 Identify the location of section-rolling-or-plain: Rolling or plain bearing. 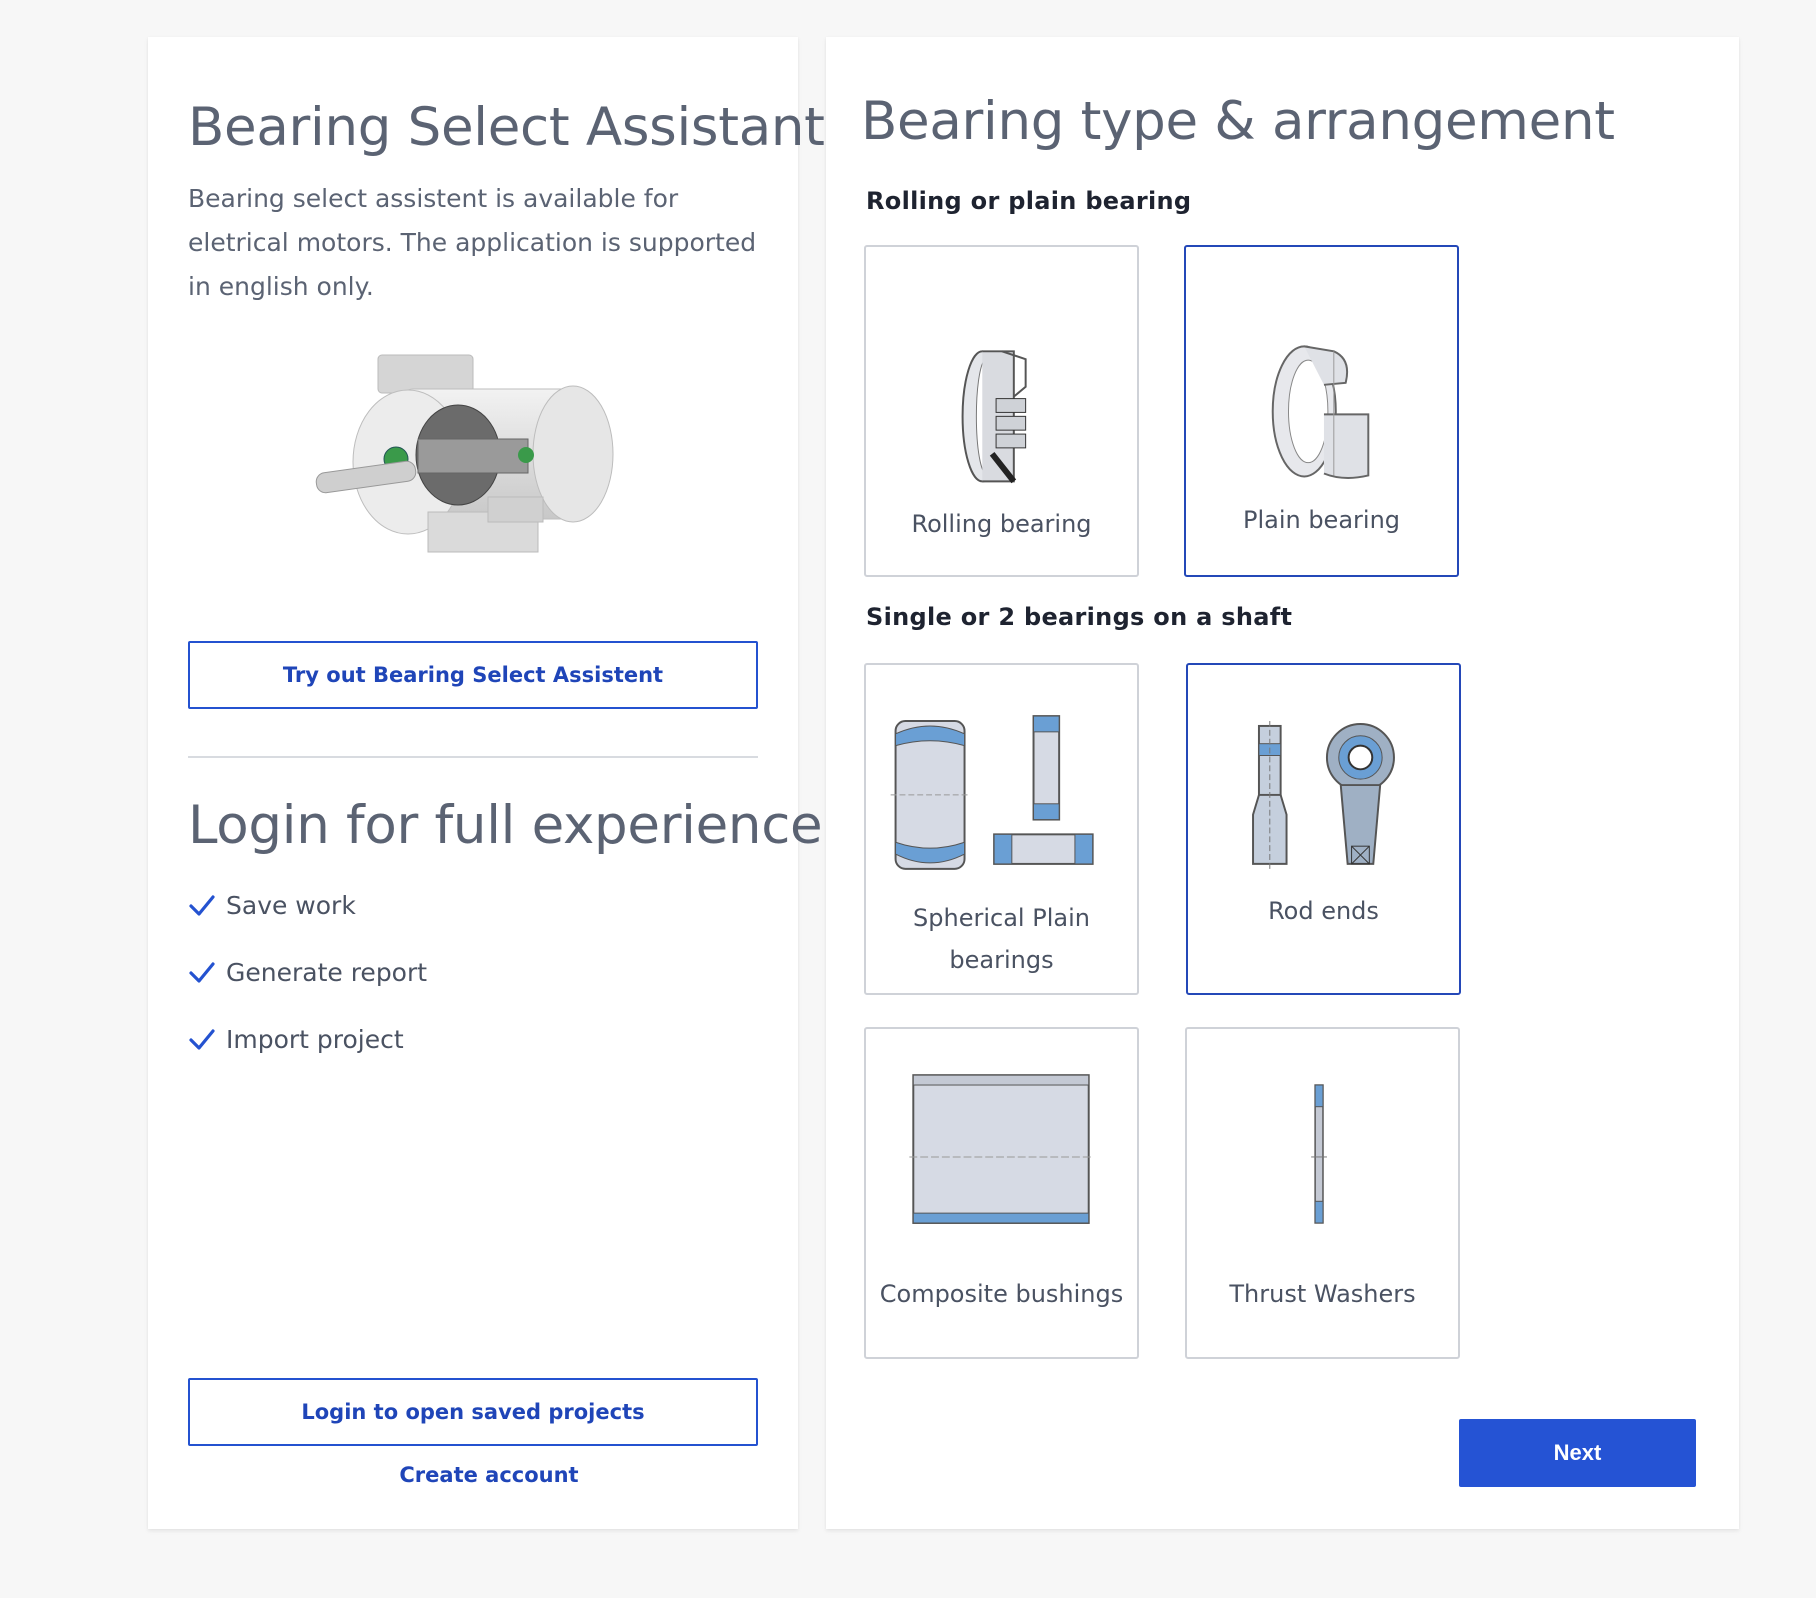
(1029, 201).